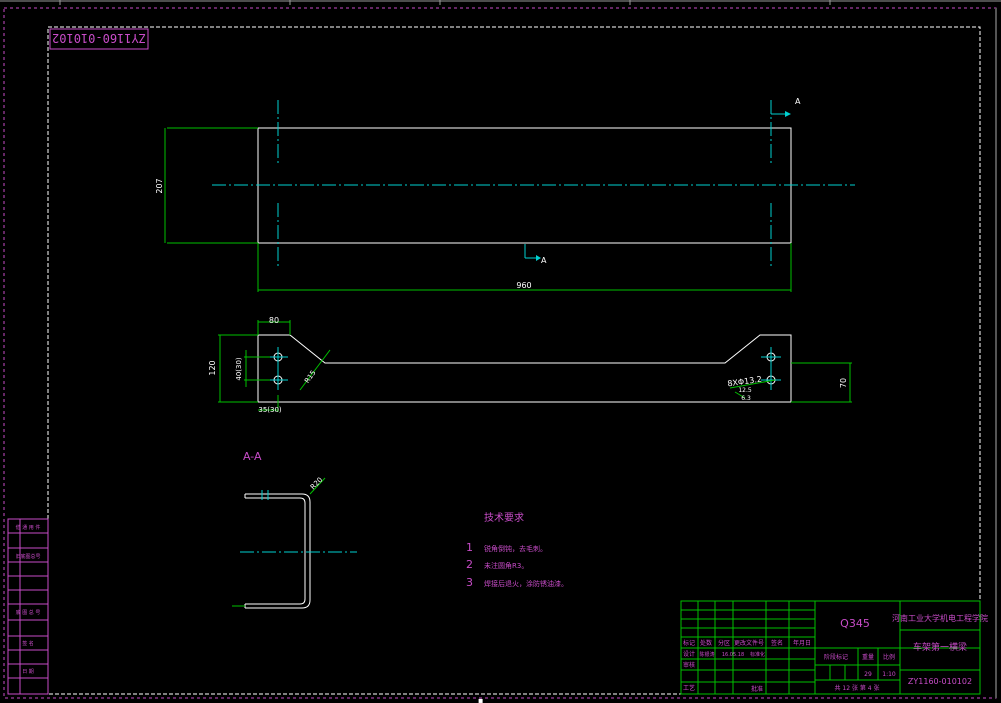 The height and width of the screenshot is (703, 1001). What do you see at coordinates (469, 582) in the screenshot?
I see `note-3-number: 3` at bounding box center [469, 582].